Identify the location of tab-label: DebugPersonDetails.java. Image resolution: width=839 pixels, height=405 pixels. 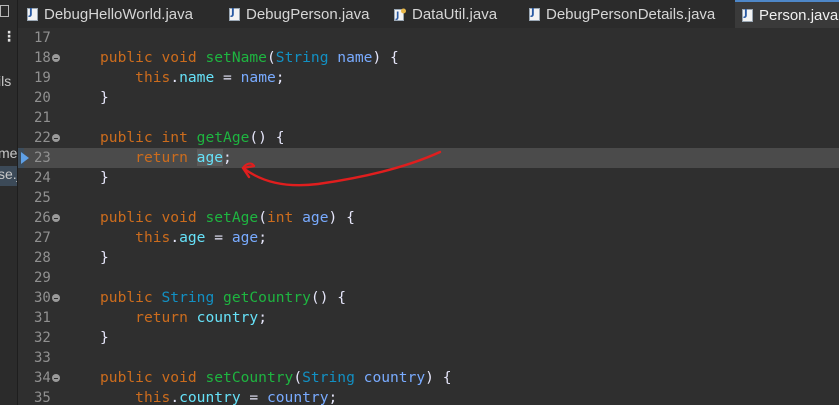
(631, 14).